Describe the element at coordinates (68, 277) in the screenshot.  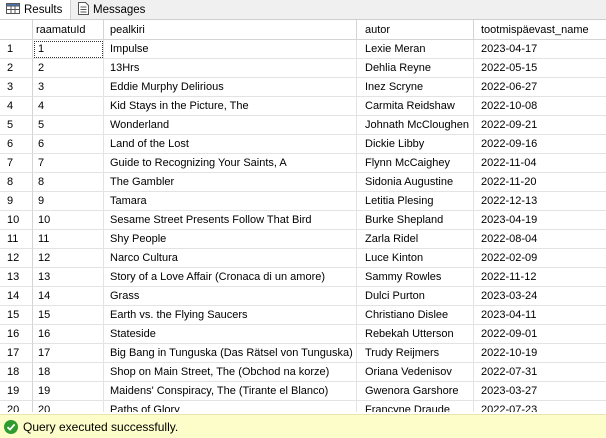
I see `cell-raamatuid: 13` at that location.